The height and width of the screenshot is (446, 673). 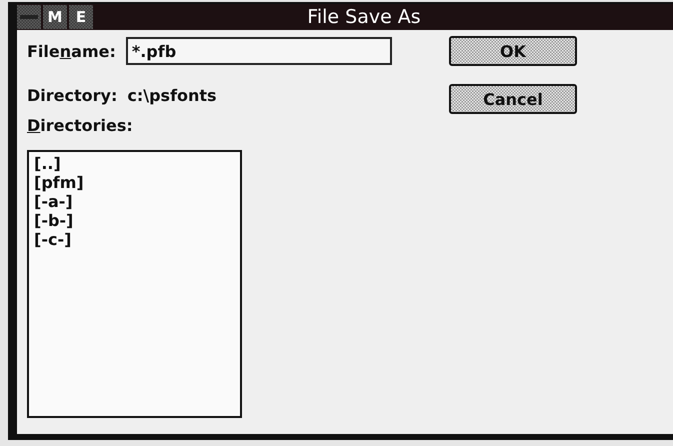 I want to click on ok-button: OK, so click(x=513, y=51).